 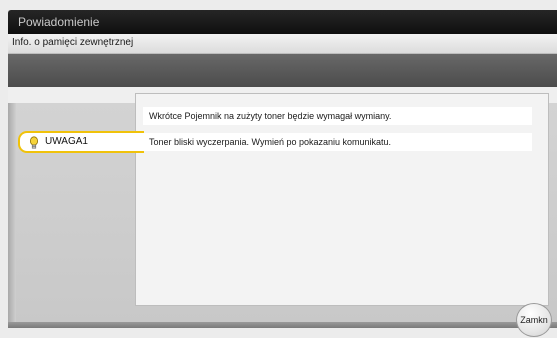 What do you see at coordinates (59, 22) in the screenshot?
I see `window-title: Powiadomienie` at bounding box center [59, 22].